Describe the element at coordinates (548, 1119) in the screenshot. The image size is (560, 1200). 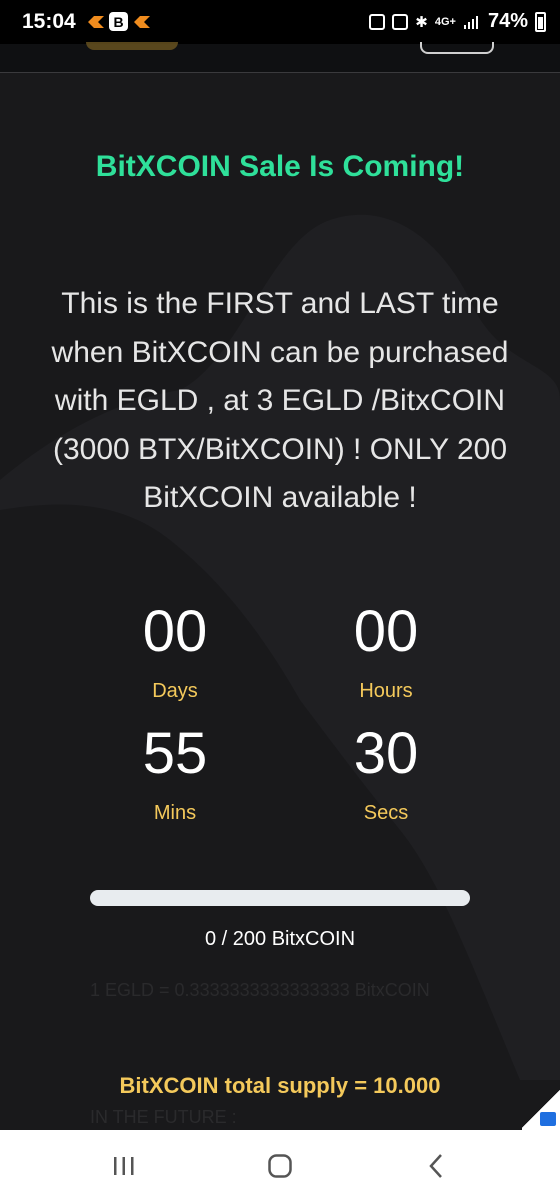
I see `folder-upload-icon` at that location.